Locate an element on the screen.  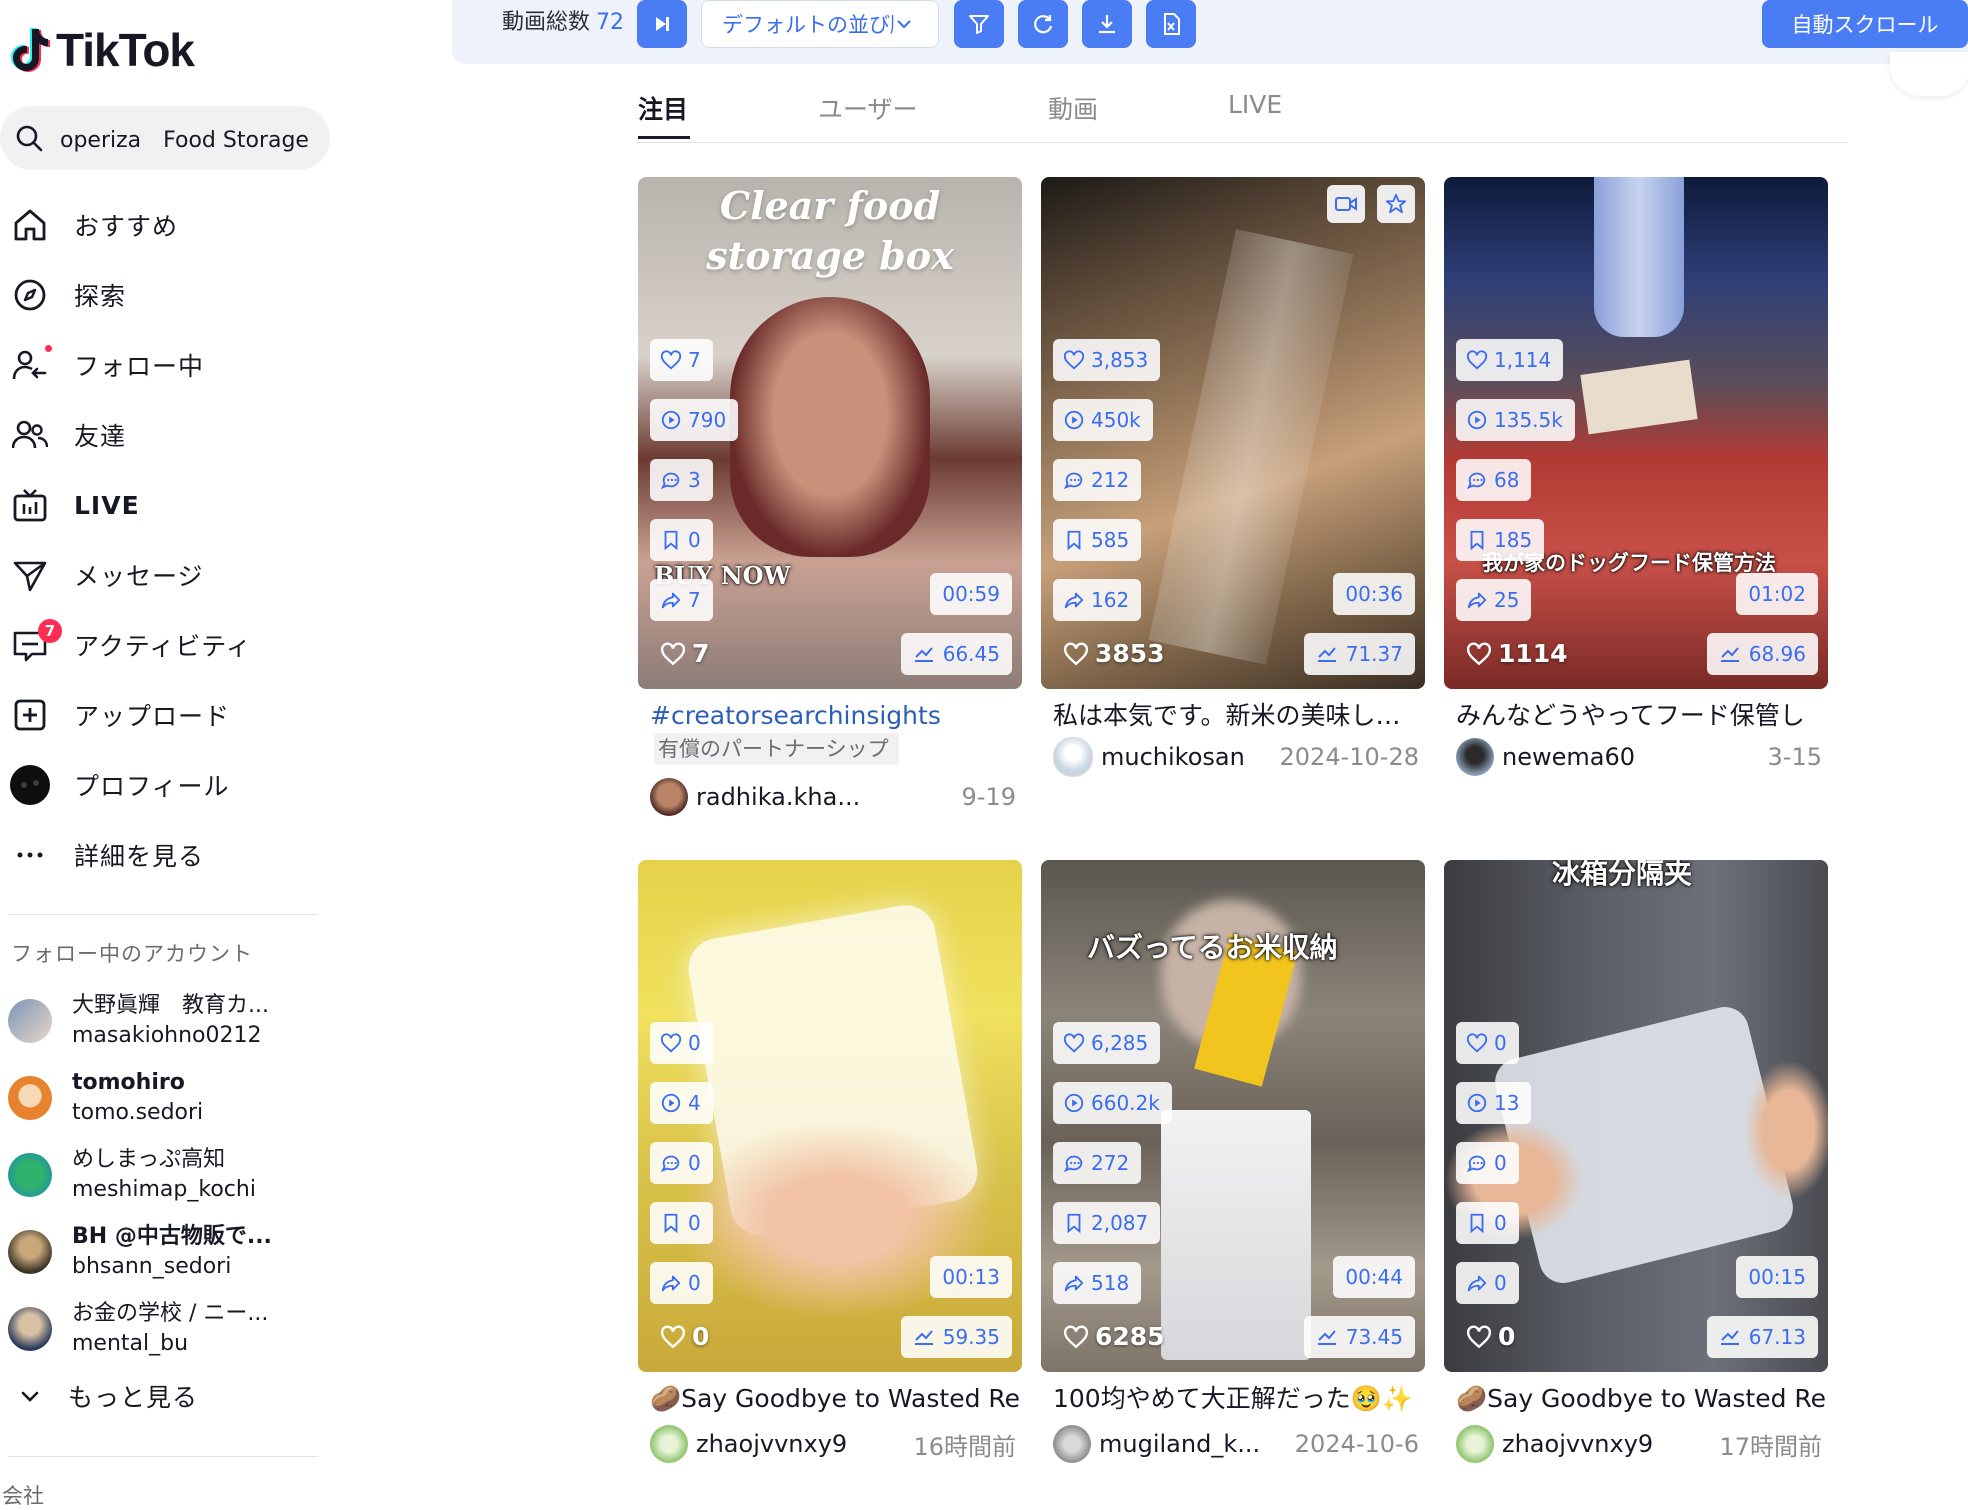
video-title: 100均やめて大正解だった🥹✨ is located at coordinates (1233, 1399).